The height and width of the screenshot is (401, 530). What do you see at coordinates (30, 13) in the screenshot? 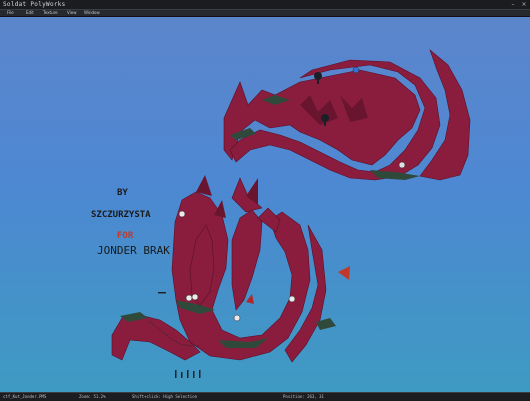
I see `menu-edit: Edit` at bounding box center [30, 13].